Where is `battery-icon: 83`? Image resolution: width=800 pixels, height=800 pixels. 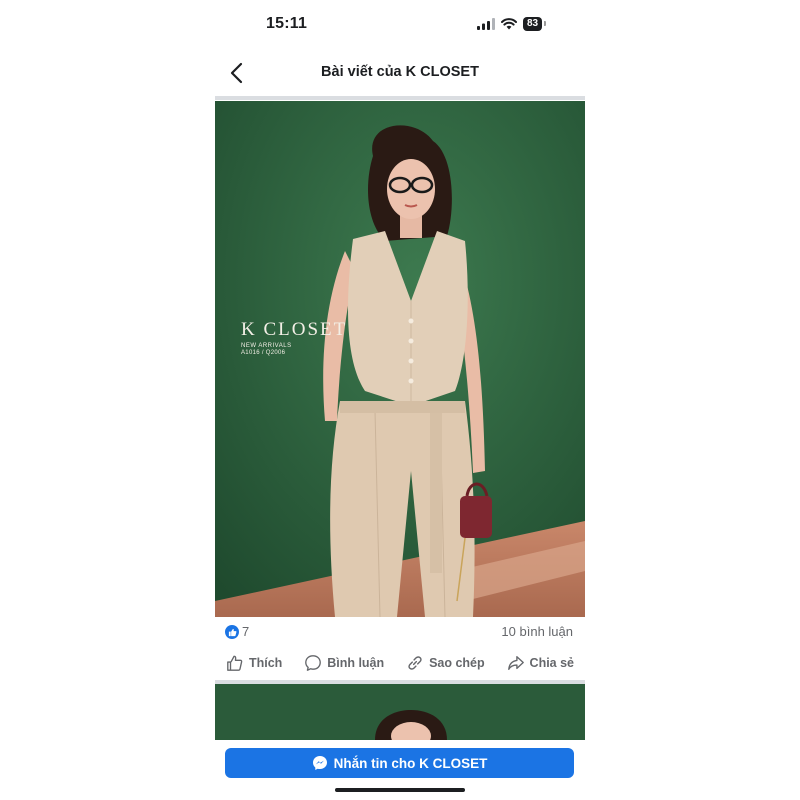 battery-icon: 83 is located at coordinates (535, 24).